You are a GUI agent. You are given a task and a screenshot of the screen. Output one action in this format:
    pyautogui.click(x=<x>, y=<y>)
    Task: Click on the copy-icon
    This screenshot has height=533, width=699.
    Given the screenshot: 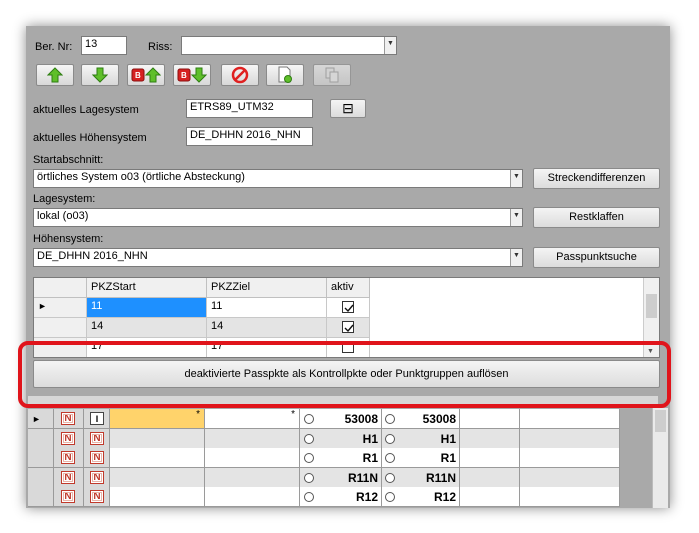 What is the action you would take?
    pyautogui.click(x=332, y=75)
    